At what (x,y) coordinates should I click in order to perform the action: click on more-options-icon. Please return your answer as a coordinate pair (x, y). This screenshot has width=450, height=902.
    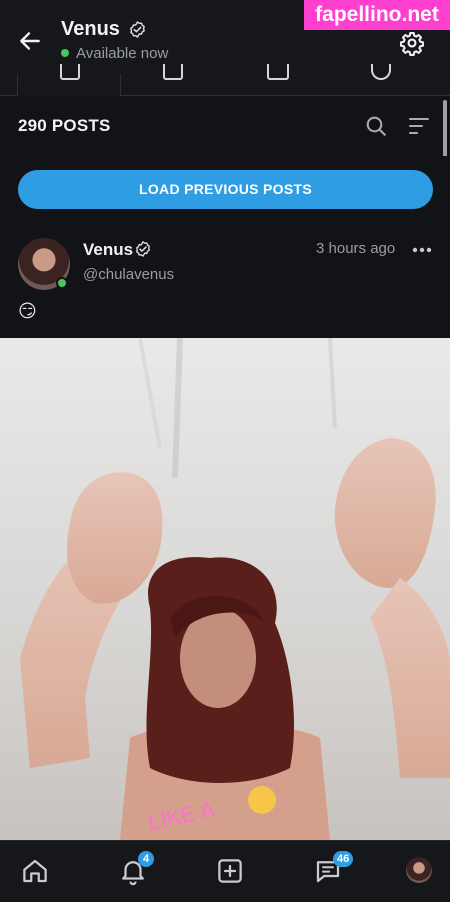
    Looking at the image, I should click on (422, 250).